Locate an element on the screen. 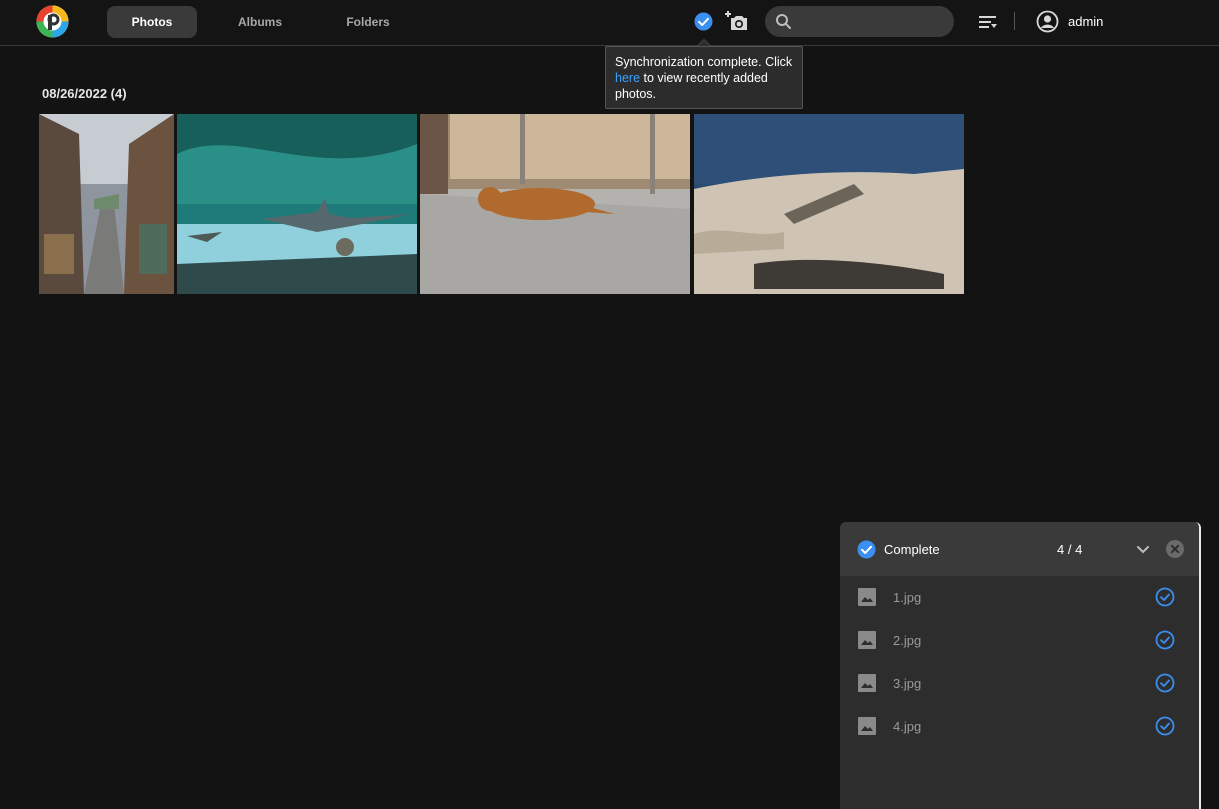 Image resolution: width=1219 pixels, height=809 pixels. sort-filter-icon is located at coordinates (988, 22).